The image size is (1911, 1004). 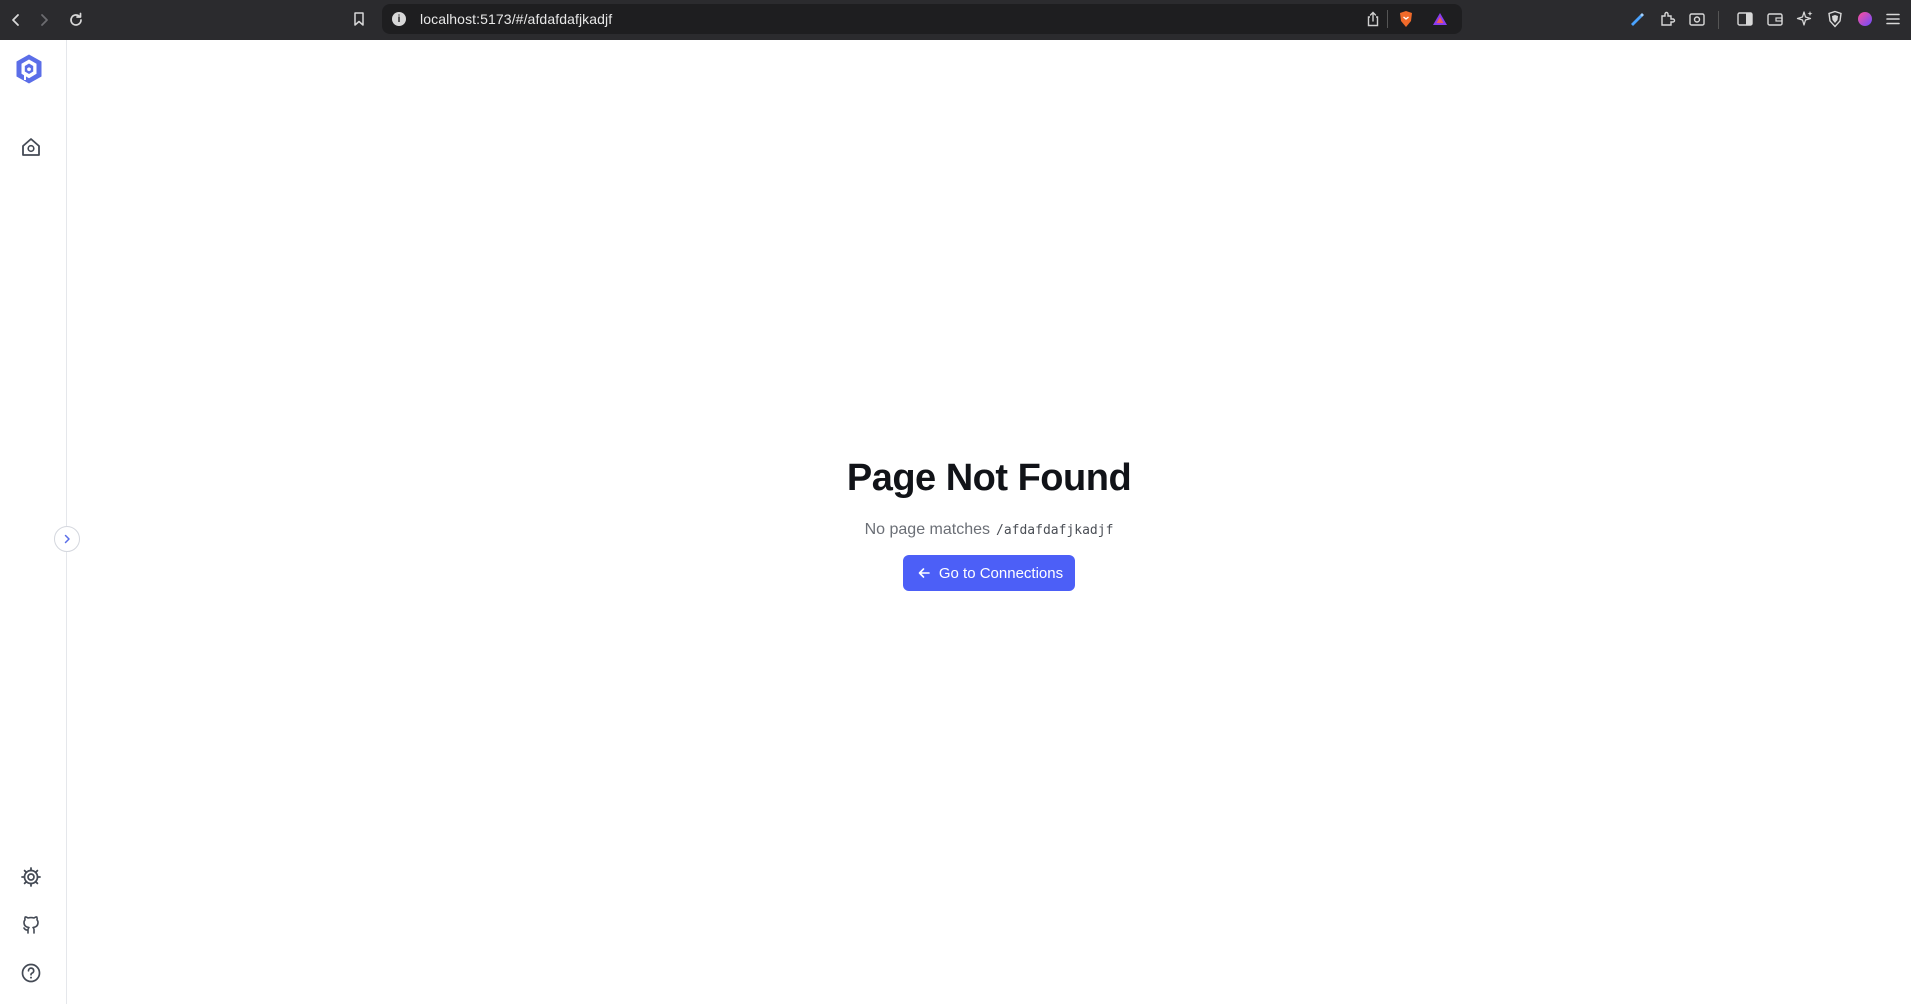 I want to click on settings-icon, so click(x=31, y=877).